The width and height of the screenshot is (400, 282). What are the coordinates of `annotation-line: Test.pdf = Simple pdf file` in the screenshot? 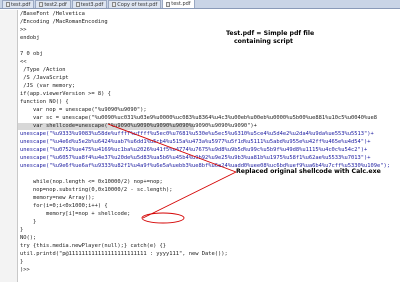 It's located at (270, 33).